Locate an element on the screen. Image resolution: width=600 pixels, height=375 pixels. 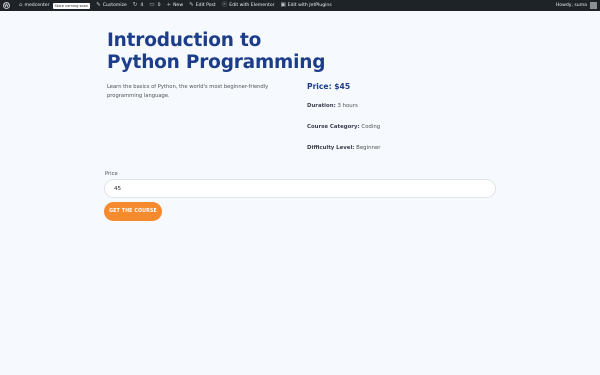
home-icon: ⌂ is located at coordinates (21, 5).